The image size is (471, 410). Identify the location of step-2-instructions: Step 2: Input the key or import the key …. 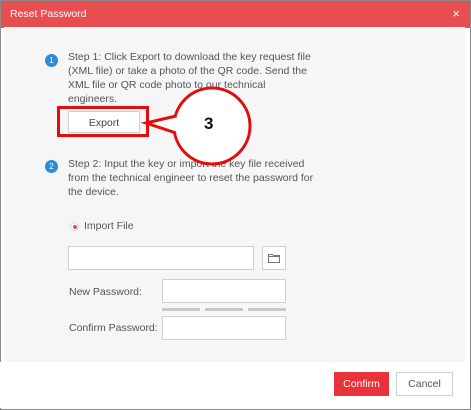
(191, 178).